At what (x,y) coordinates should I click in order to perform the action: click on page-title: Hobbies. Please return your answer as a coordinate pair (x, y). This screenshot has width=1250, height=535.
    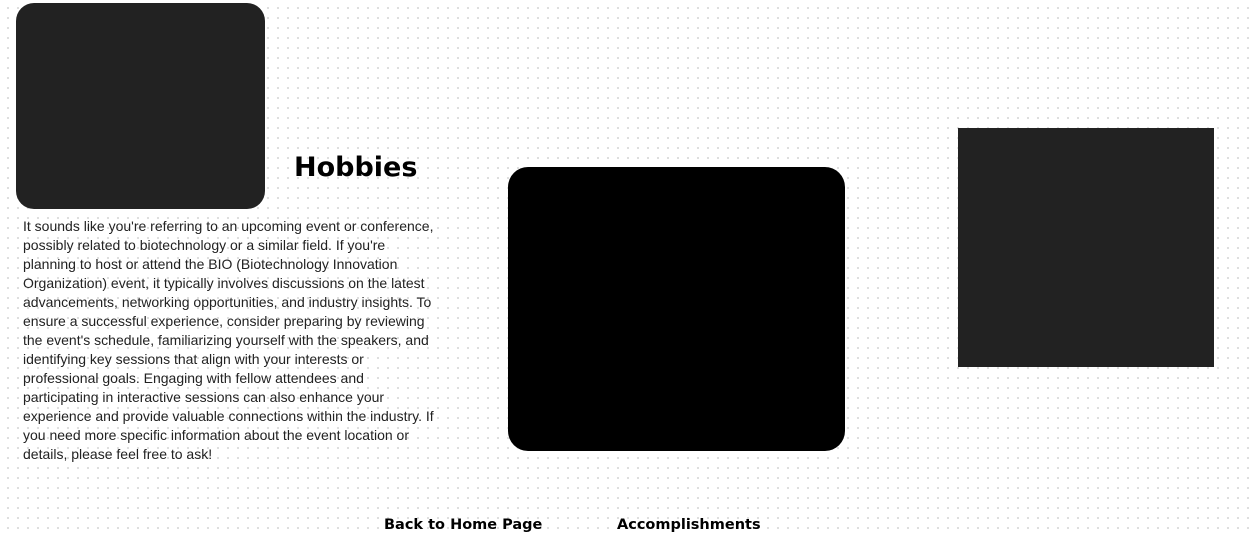
    Looking at the image, I should click on (356, 167).